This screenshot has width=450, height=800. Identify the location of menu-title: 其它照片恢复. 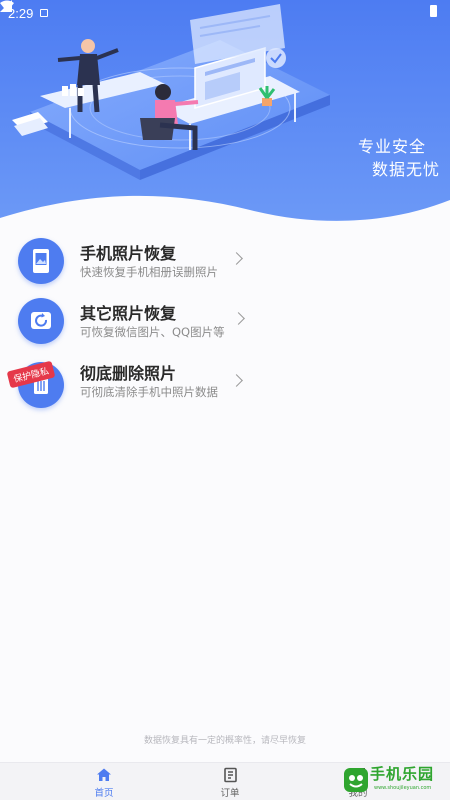
(128, 313).